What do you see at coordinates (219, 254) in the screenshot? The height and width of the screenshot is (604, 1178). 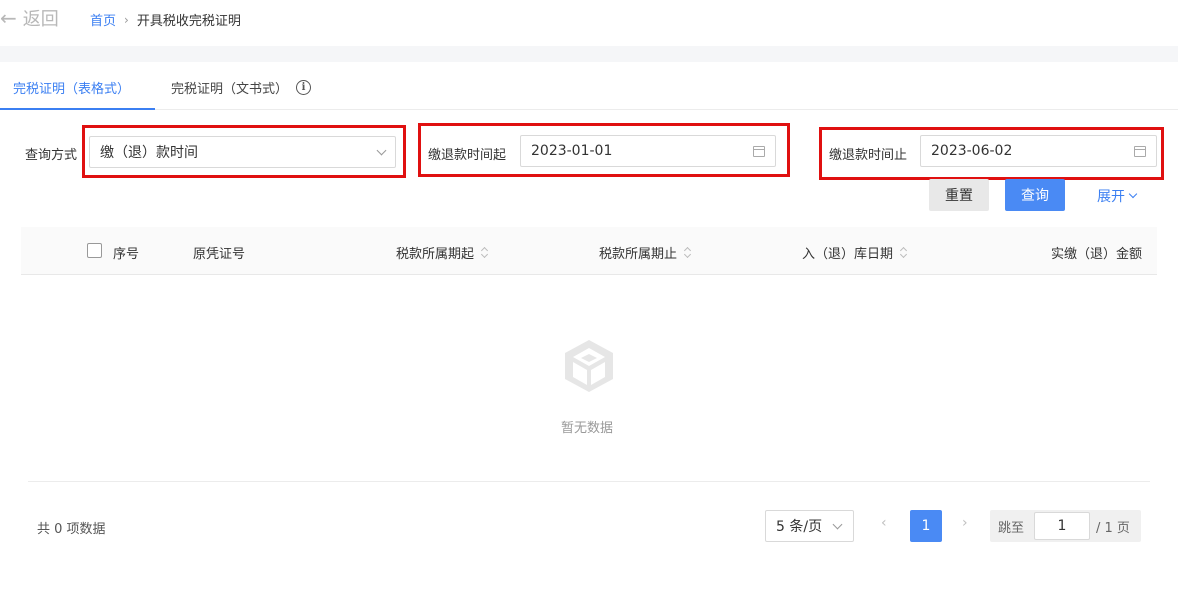 I see `column-header-original-voucher: 原凭证号` at bounding box center [219, 254].